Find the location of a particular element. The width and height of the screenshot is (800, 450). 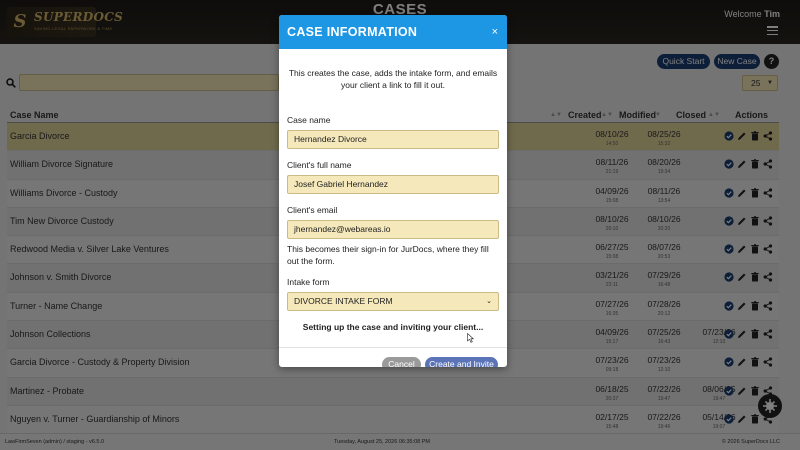

chevron-down-icon: ⌄ is located at coordinates (489, 301).